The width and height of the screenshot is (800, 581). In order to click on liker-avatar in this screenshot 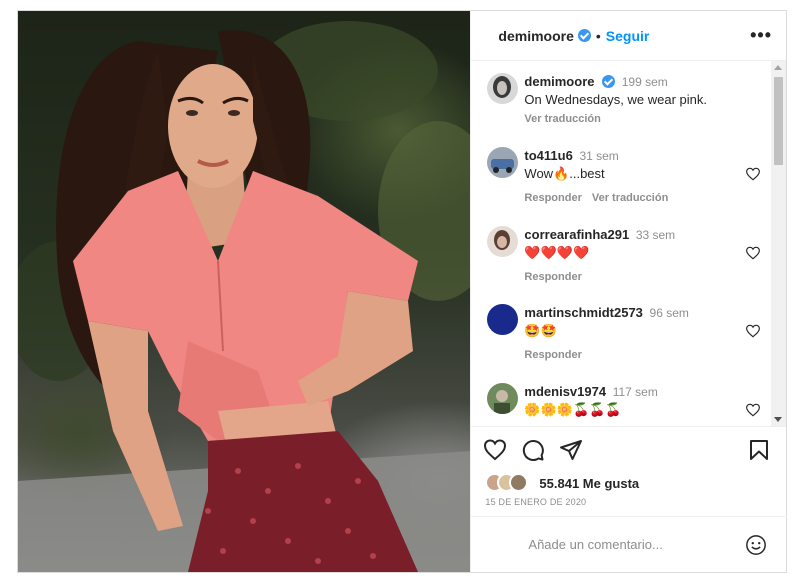, I will do `click(519, 482)`.